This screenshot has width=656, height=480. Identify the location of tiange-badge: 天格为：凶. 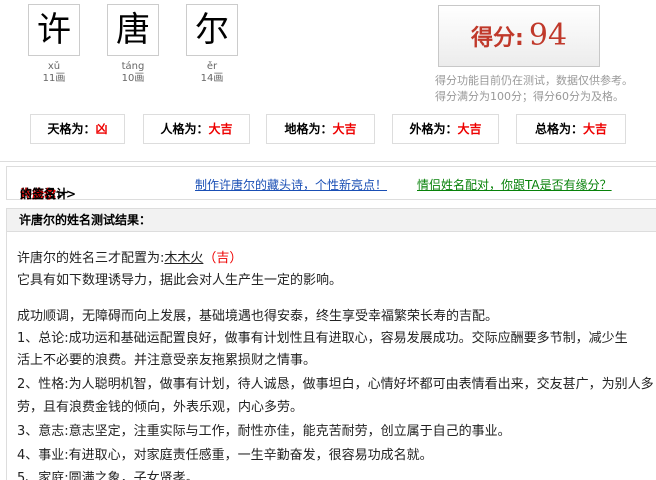
(77, 129).